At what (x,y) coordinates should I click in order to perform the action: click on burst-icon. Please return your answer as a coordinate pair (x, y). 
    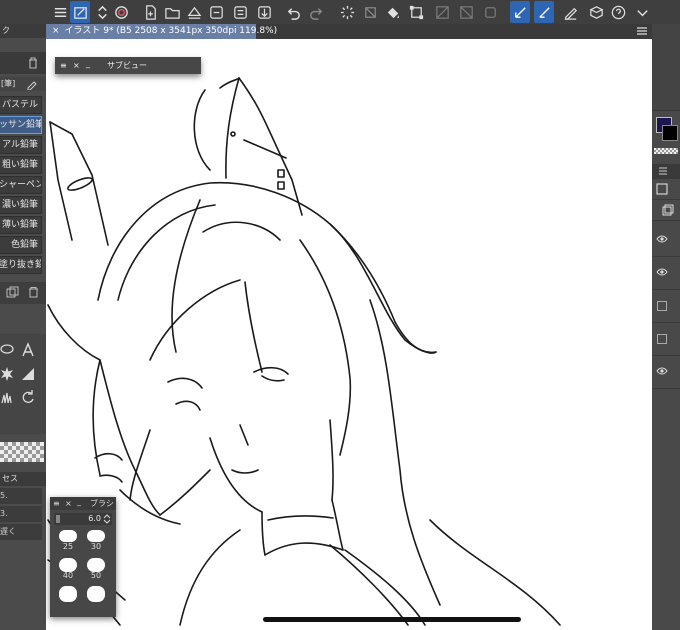
    Looking at the image, I should click on (7, 374).